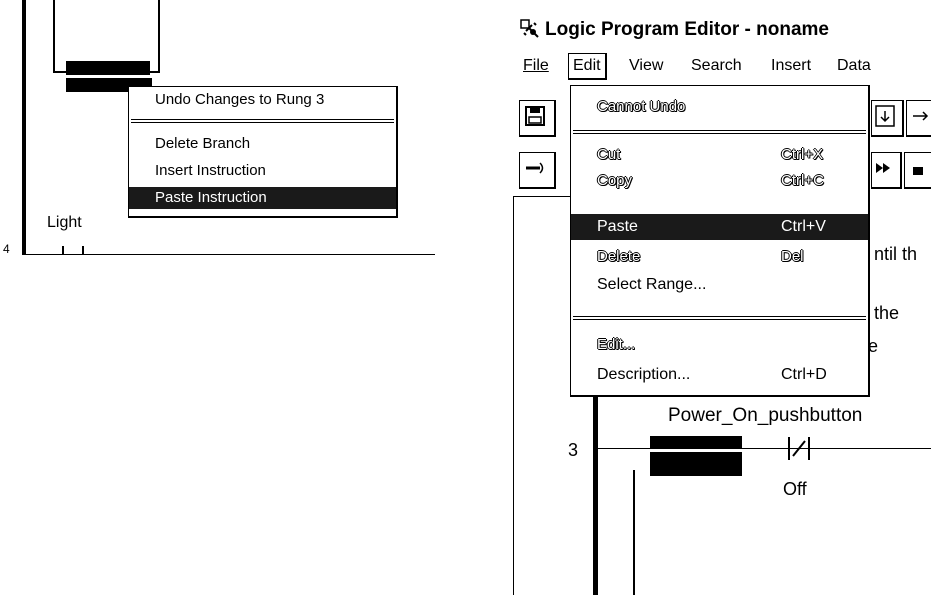 This screenshot has width=931, height=595. Describe the element at coordinates (210, 170) in the screenshot. I see `menu-item-label: Insert Instruction` at that location.